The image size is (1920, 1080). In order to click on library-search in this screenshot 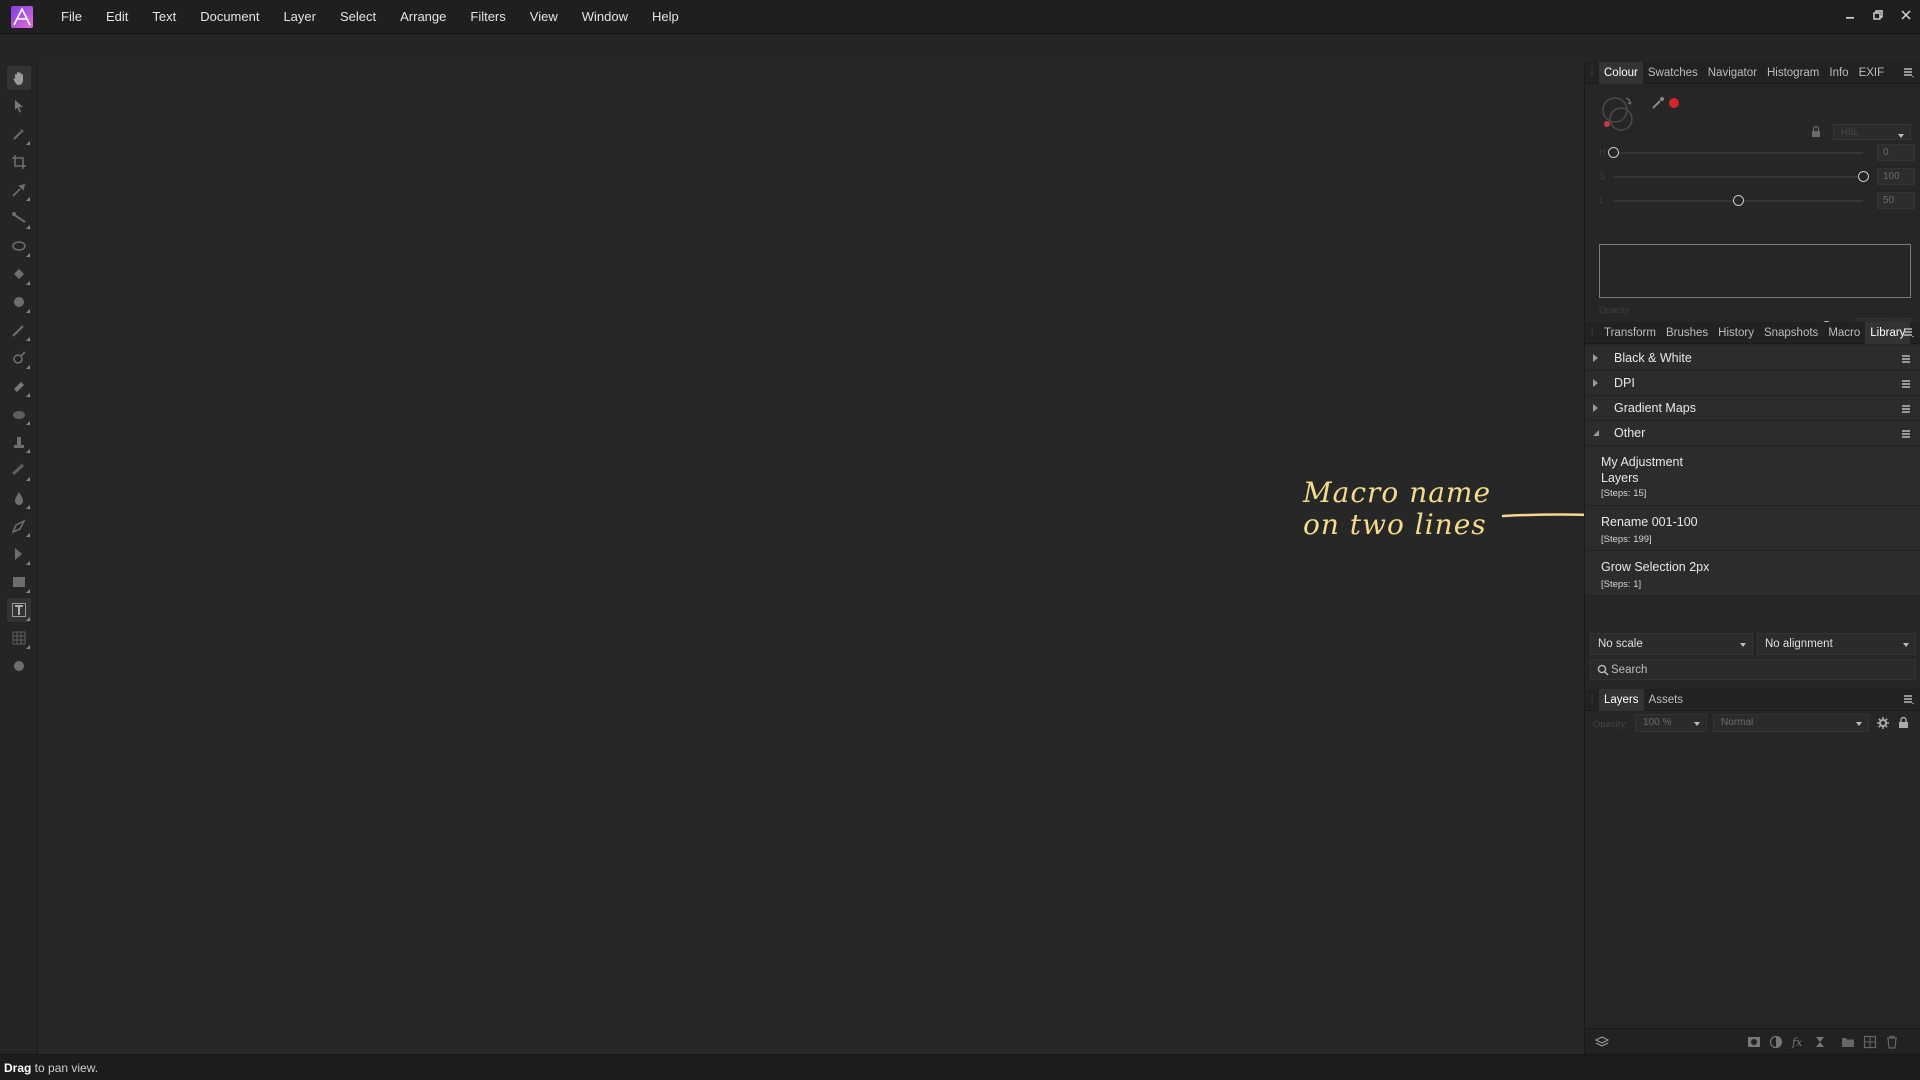, I will do `click(1753, 669)`.